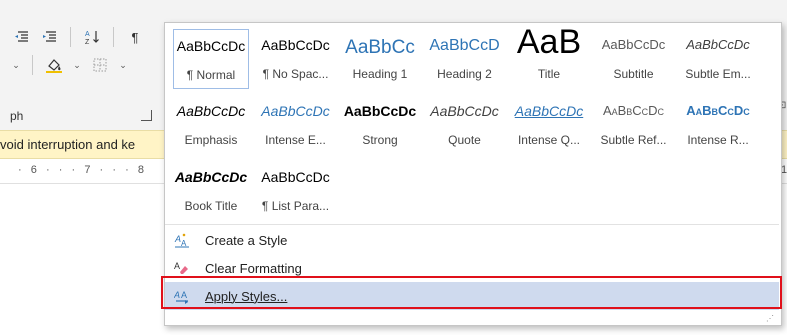  Describe the element at coordinates (380, 47) in the screenshot. I see `style-preview: AaBbCc` at that location.